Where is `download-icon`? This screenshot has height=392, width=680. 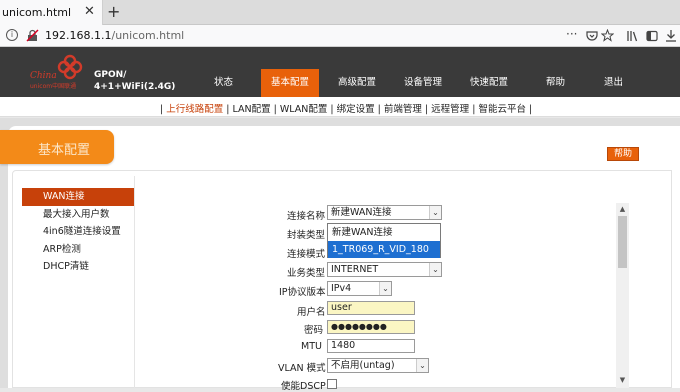
download-icon is located at coordinates (671, 35).